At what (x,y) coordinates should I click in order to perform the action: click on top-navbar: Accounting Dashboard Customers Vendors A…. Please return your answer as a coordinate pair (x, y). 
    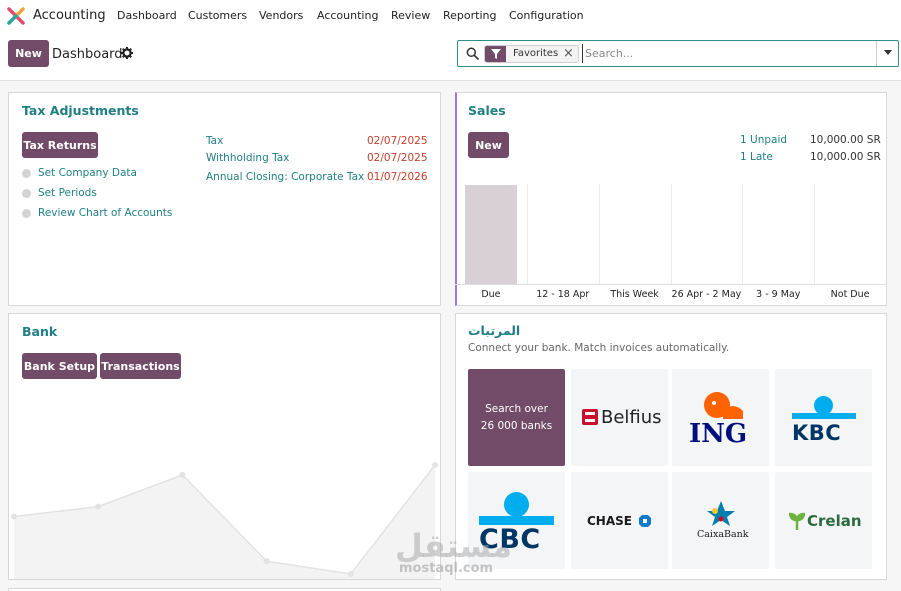
    Looking at the image, I should click on (450, 16).